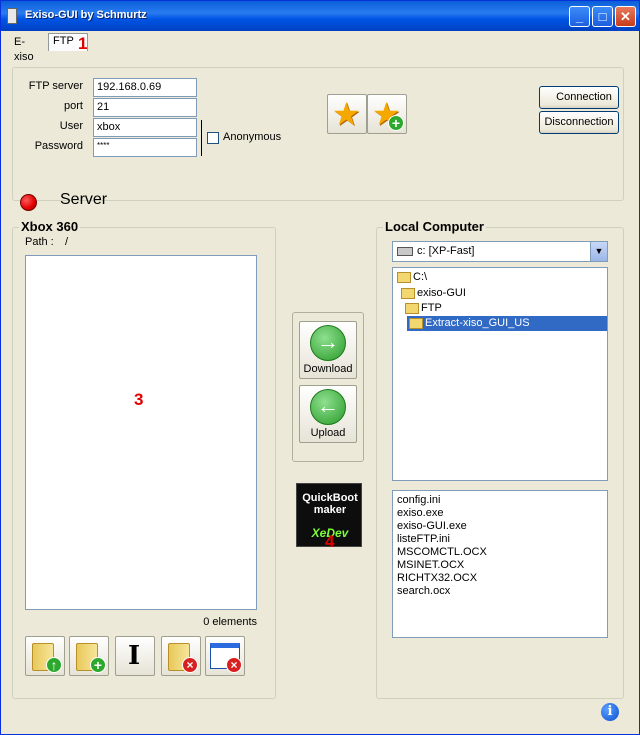 Image resolution: width=640 pixels, height=735 pixels. I want to click on list-item: config.ini, so click(500, 500).